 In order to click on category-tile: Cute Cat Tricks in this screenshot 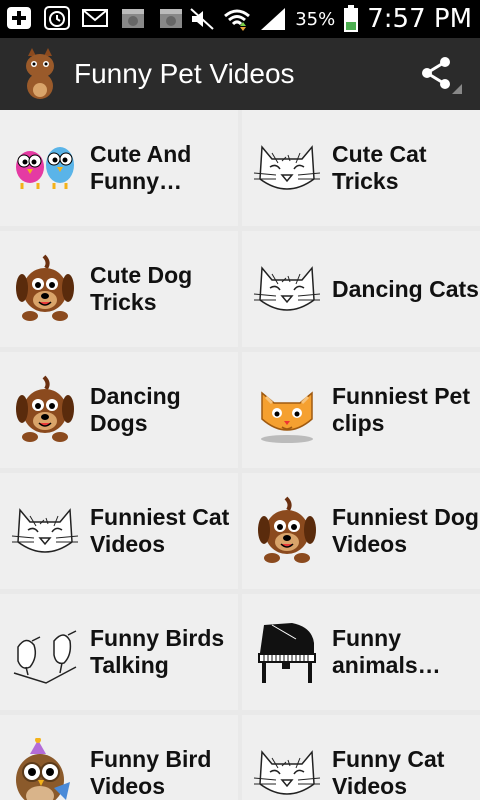, I will do `click(361, 168)`.